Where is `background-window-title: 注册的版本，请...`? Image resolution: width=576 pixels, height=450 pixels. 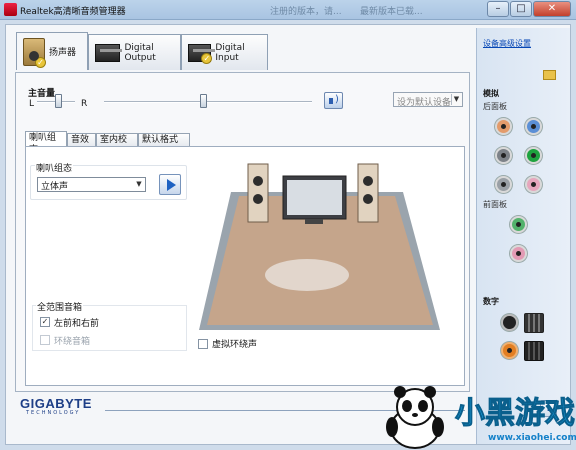 background-window-title: 注册的版本，请... is located at coordinates (306, 12).